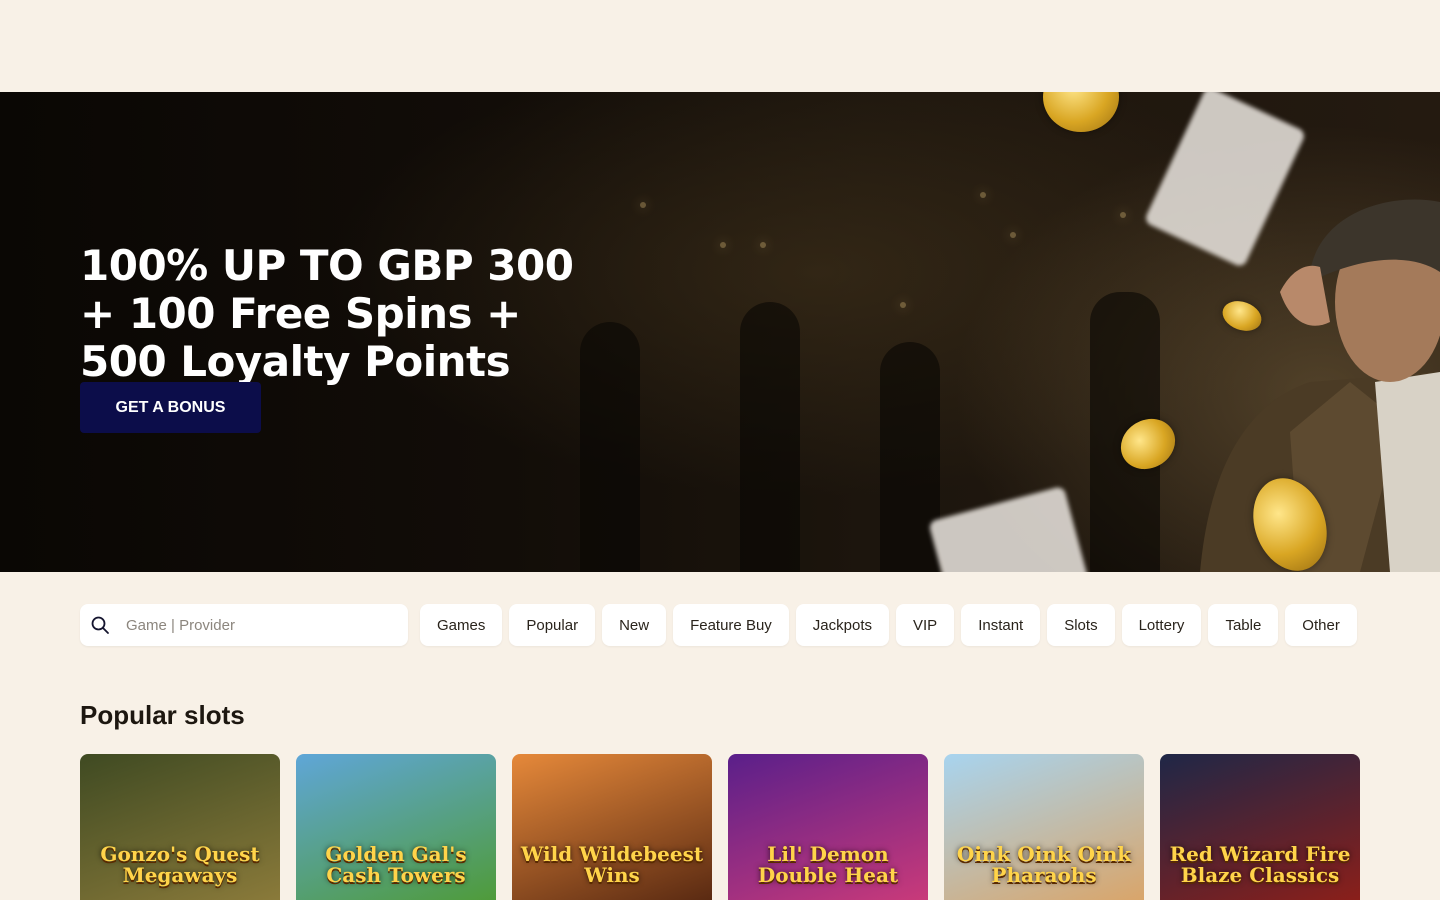  I want to click on search-box, so click(244, 625).